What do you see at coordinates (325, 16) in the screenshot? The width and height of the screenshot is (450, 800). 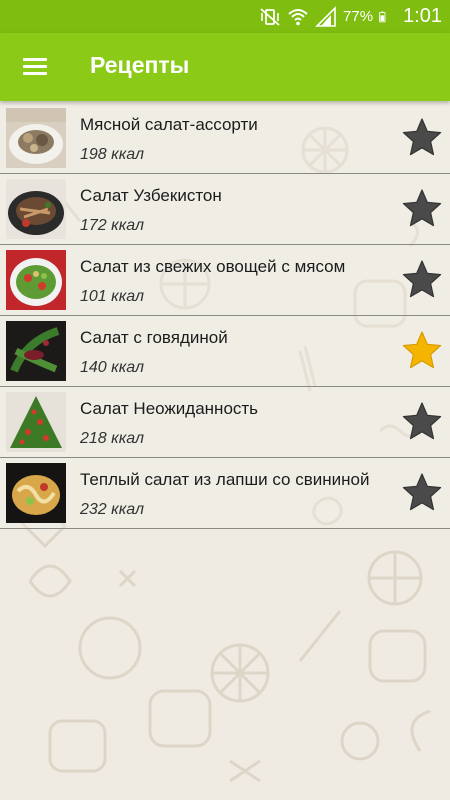 I see `signal-icon` at bounding box center [325, 16].